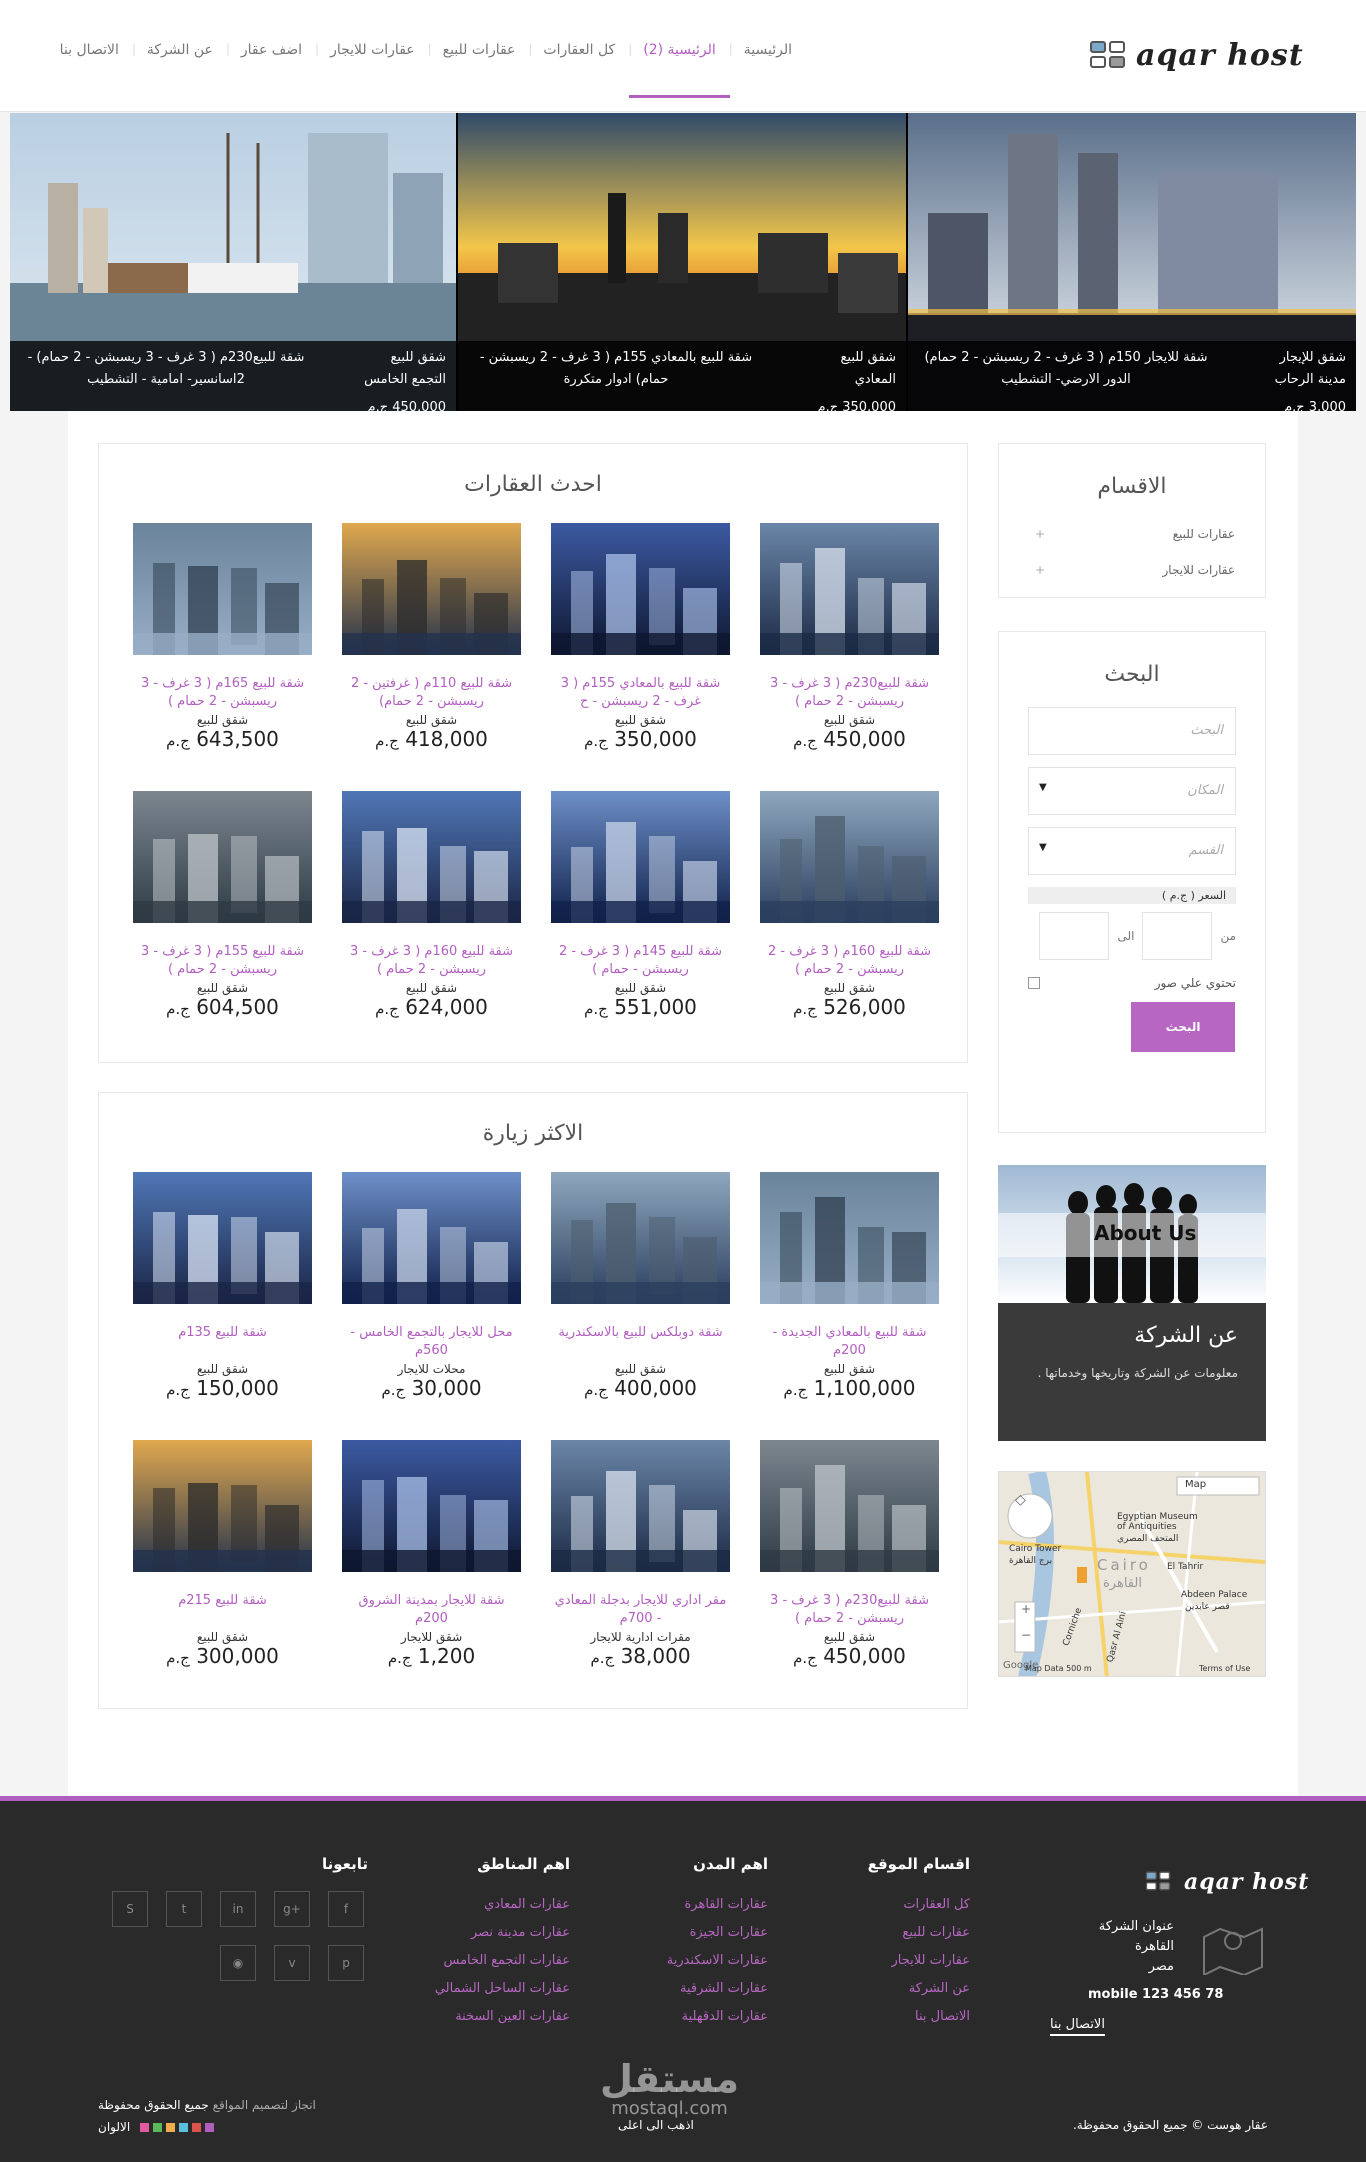 This screenshot has width=1366, height=2162. What do you see at coordinates (1020, 1500) in the screenshot?
I see `map-zoom-control: ◇` at bounding box center [1020, 1500].